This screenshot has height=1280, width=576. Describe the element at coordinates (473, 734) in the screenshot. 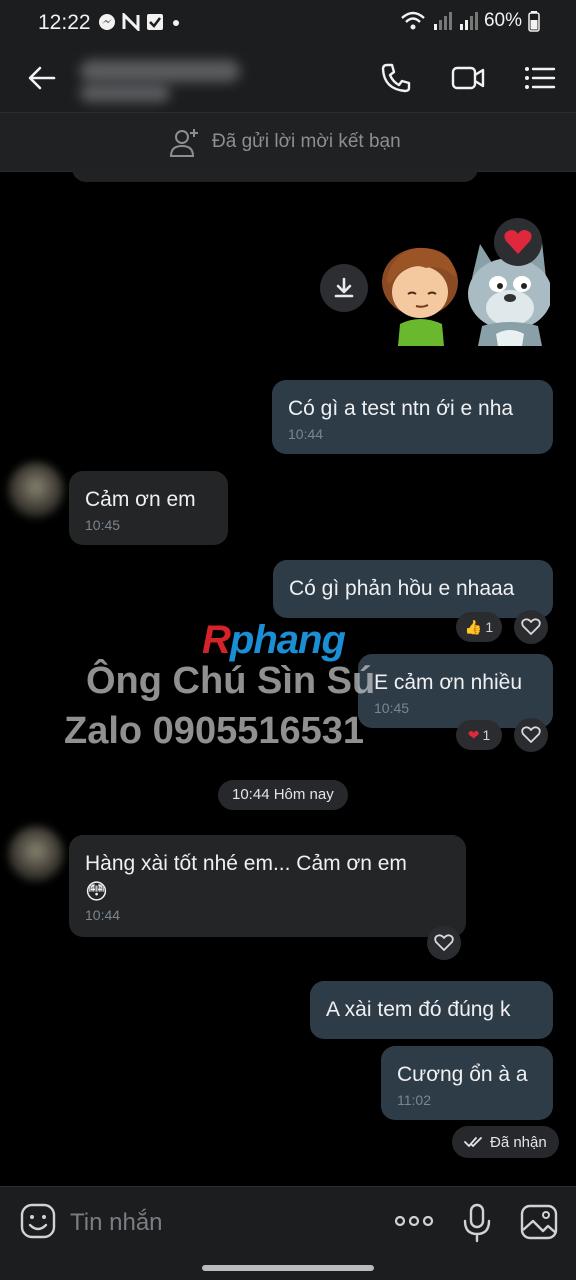

I see `heart-reaction-icon: ❤` at that location.